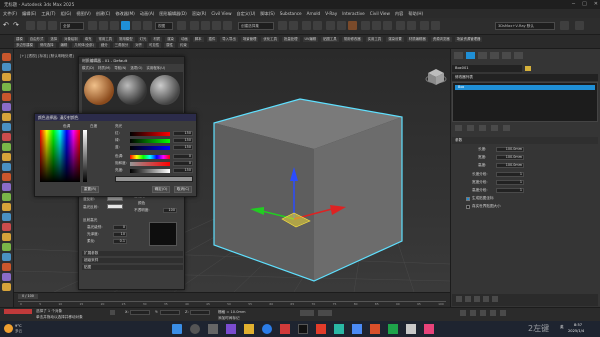 The height and width of the screenshot is (337, 600). I want to click on redo-icon: ↷, so click(17, 25).